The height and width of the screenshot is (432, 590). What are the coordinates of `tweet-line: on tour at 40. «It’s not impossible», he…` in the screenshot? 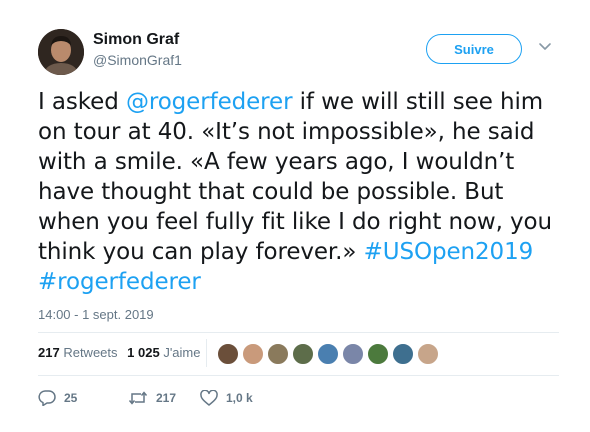 It's located at (298, 132).